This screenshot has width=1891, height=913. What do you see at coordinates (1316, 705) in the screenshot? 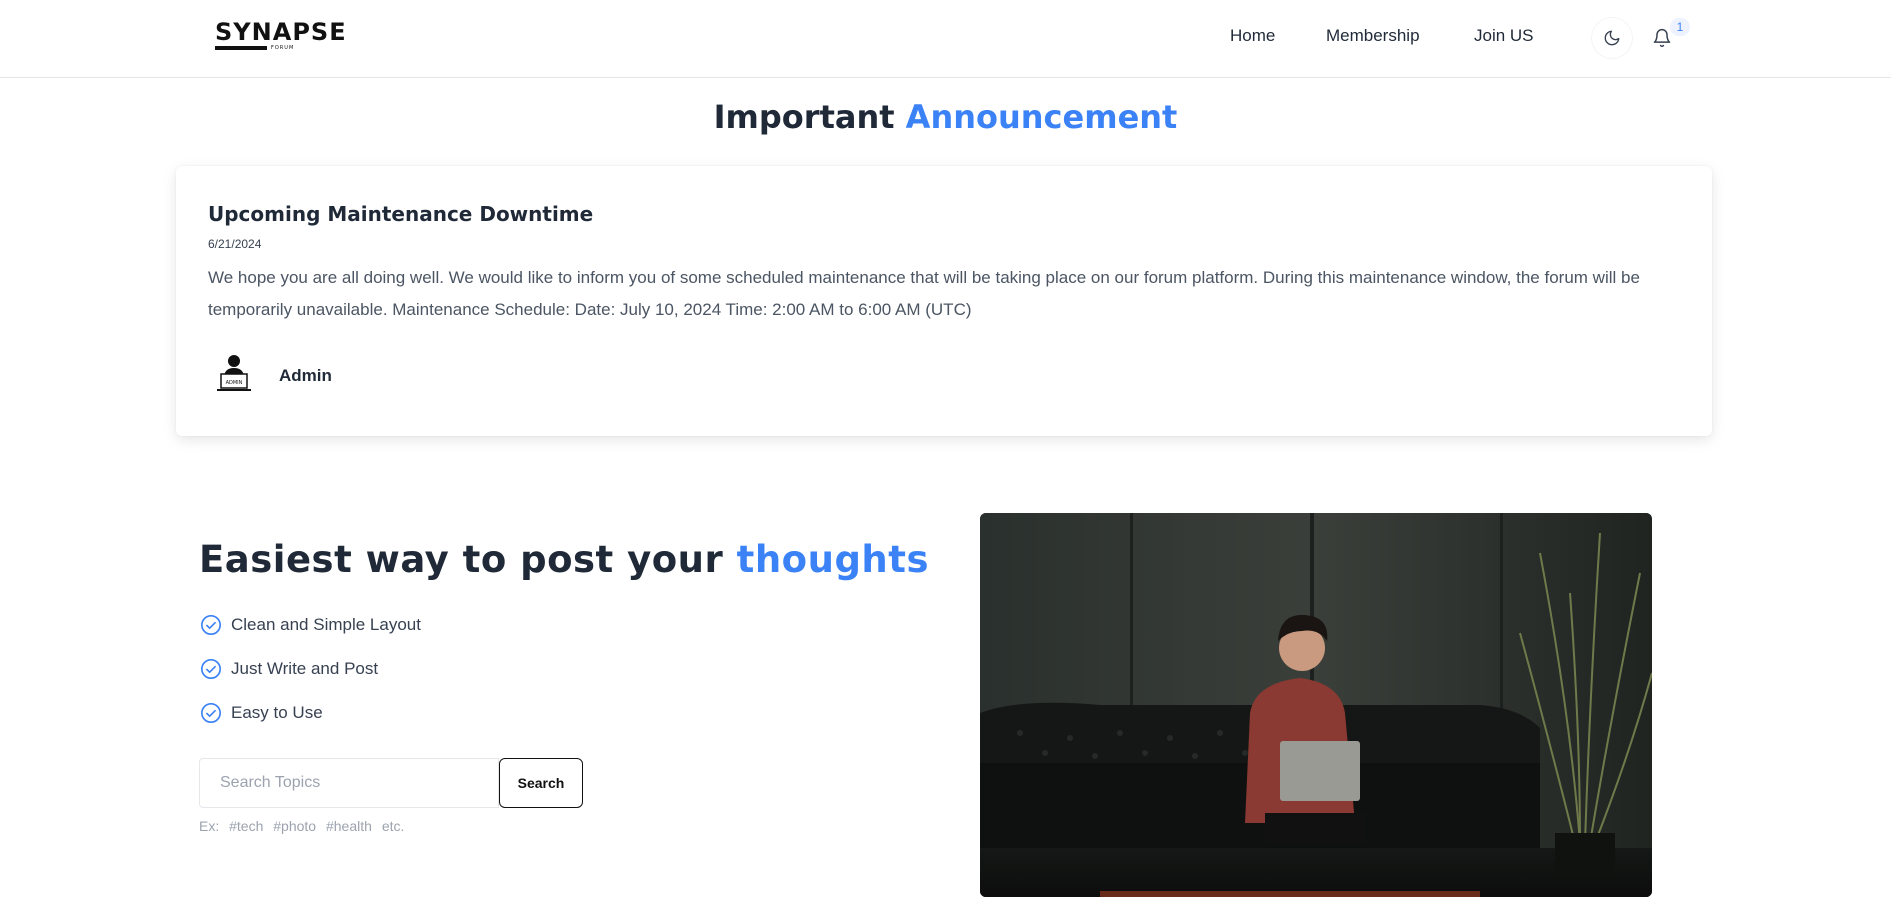
I see `hero-photo` at bounding box center [1316, 705].